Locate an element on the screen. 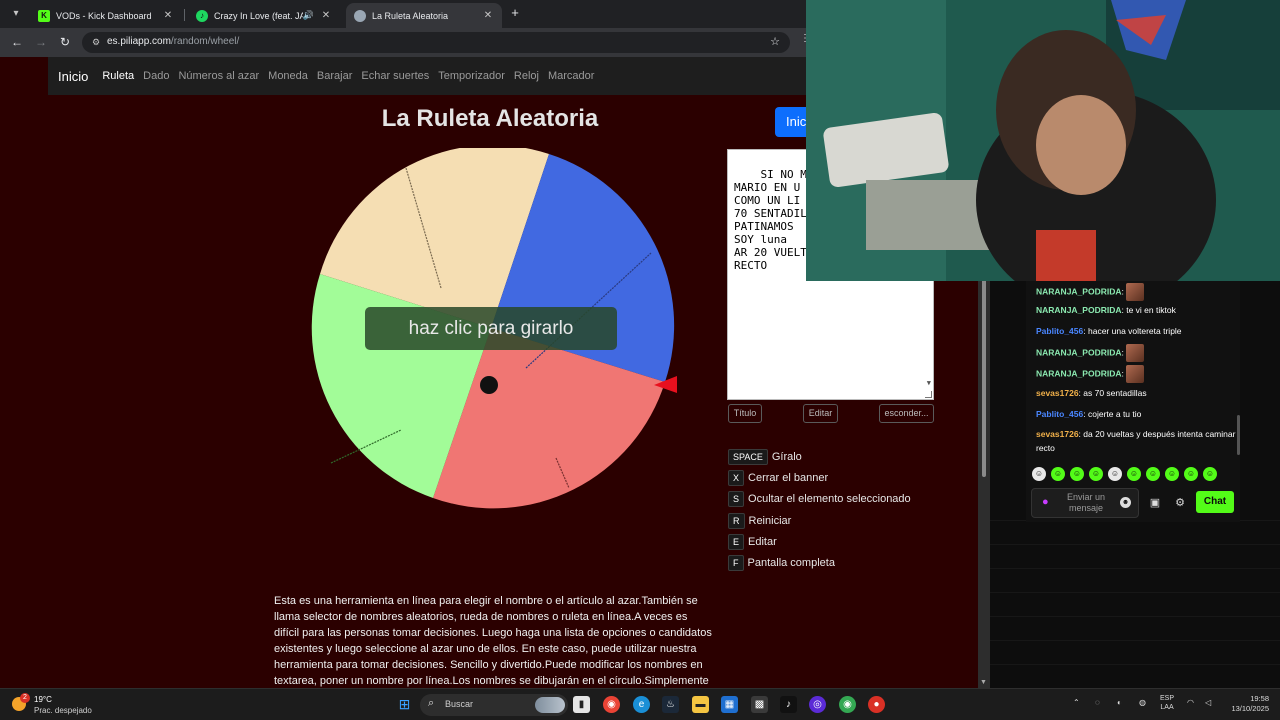 Image resolution: width=1280 pixels, height=720 pixels. nav-moneda: Moneda is located at coordinates (288, 76).